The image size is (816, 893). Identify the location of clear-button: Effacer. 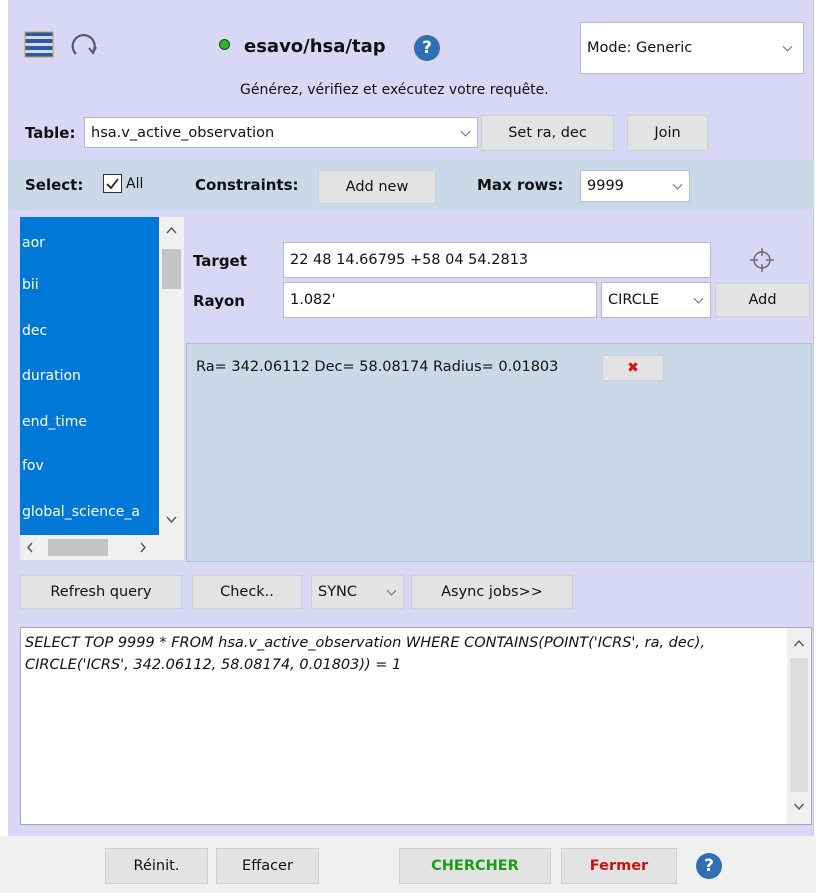
(267, 866).